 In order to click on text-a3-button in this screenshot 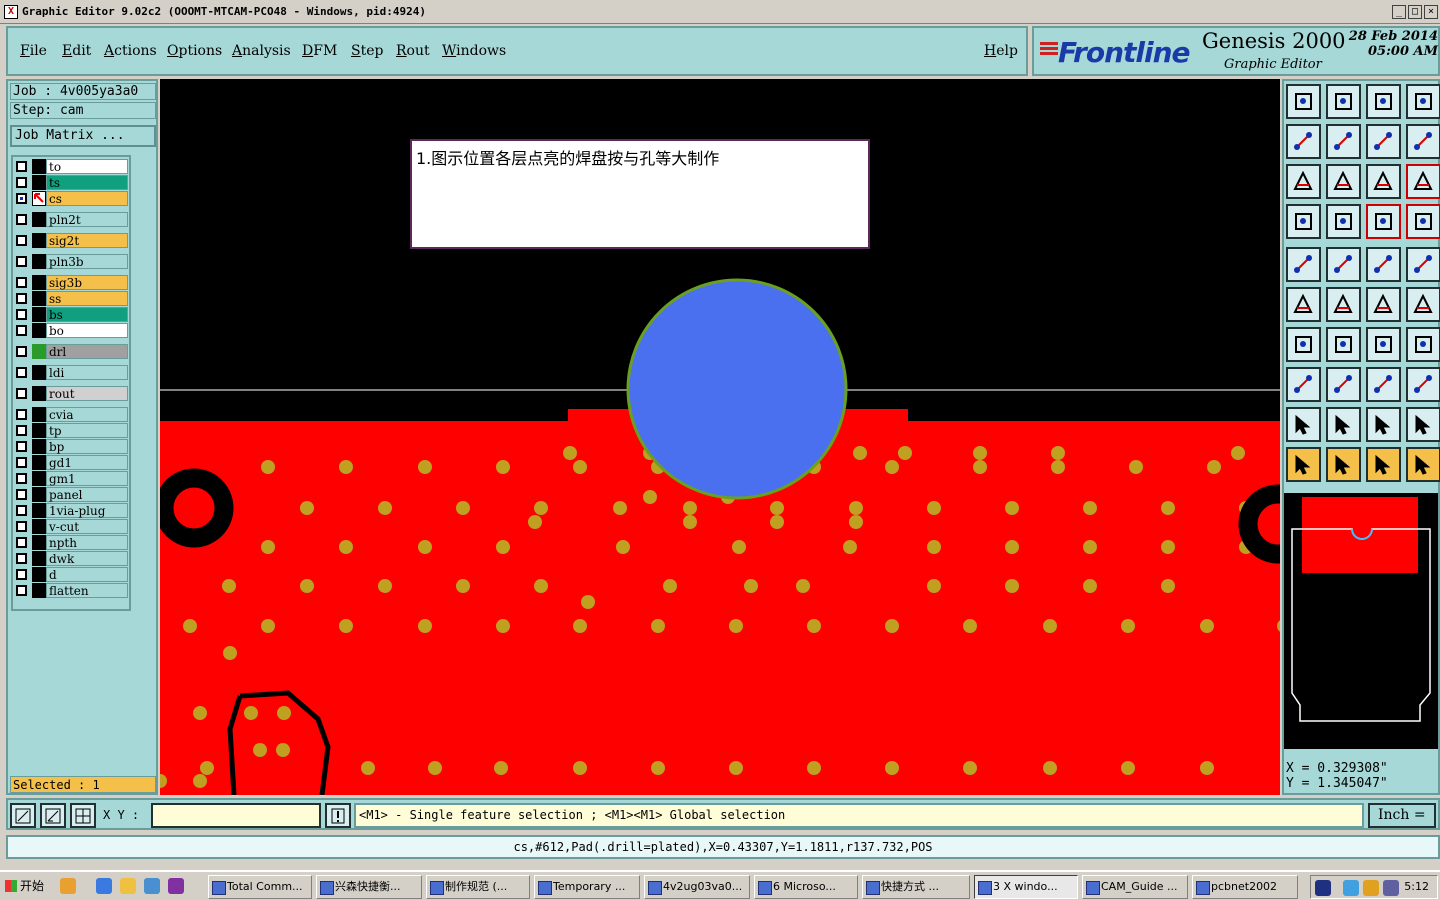, I will do `click(1383, 424)`.